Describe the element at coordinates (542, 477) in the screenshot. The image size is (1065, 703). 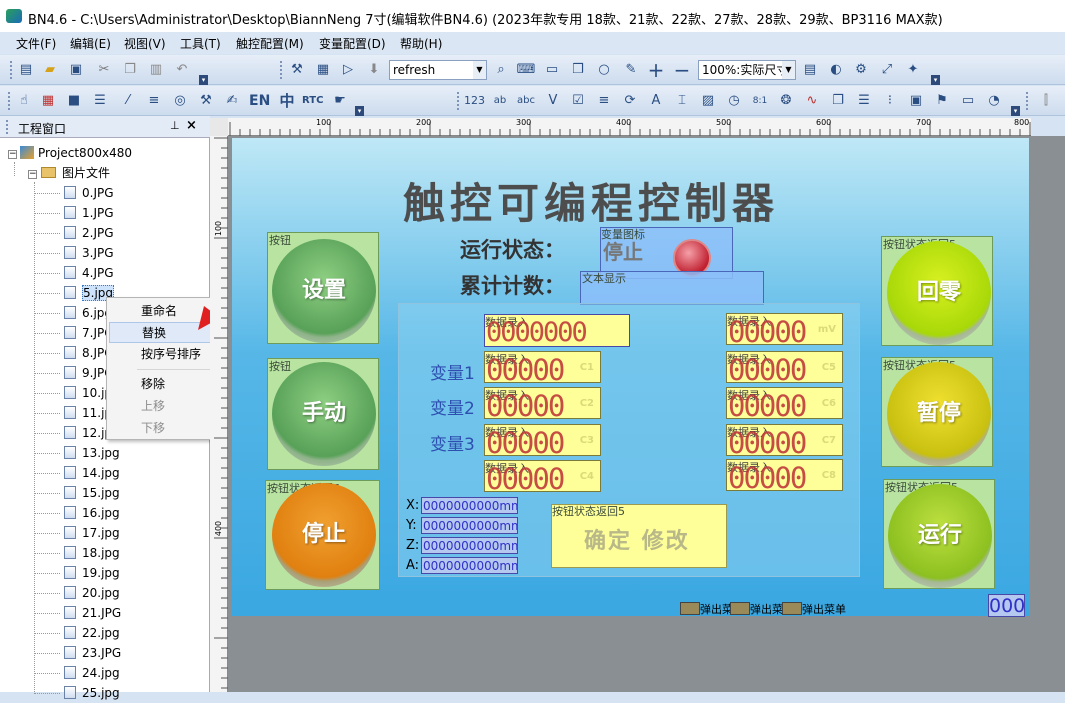
I see `c4-data-entry: 数据录入 00000 C4` at that location.